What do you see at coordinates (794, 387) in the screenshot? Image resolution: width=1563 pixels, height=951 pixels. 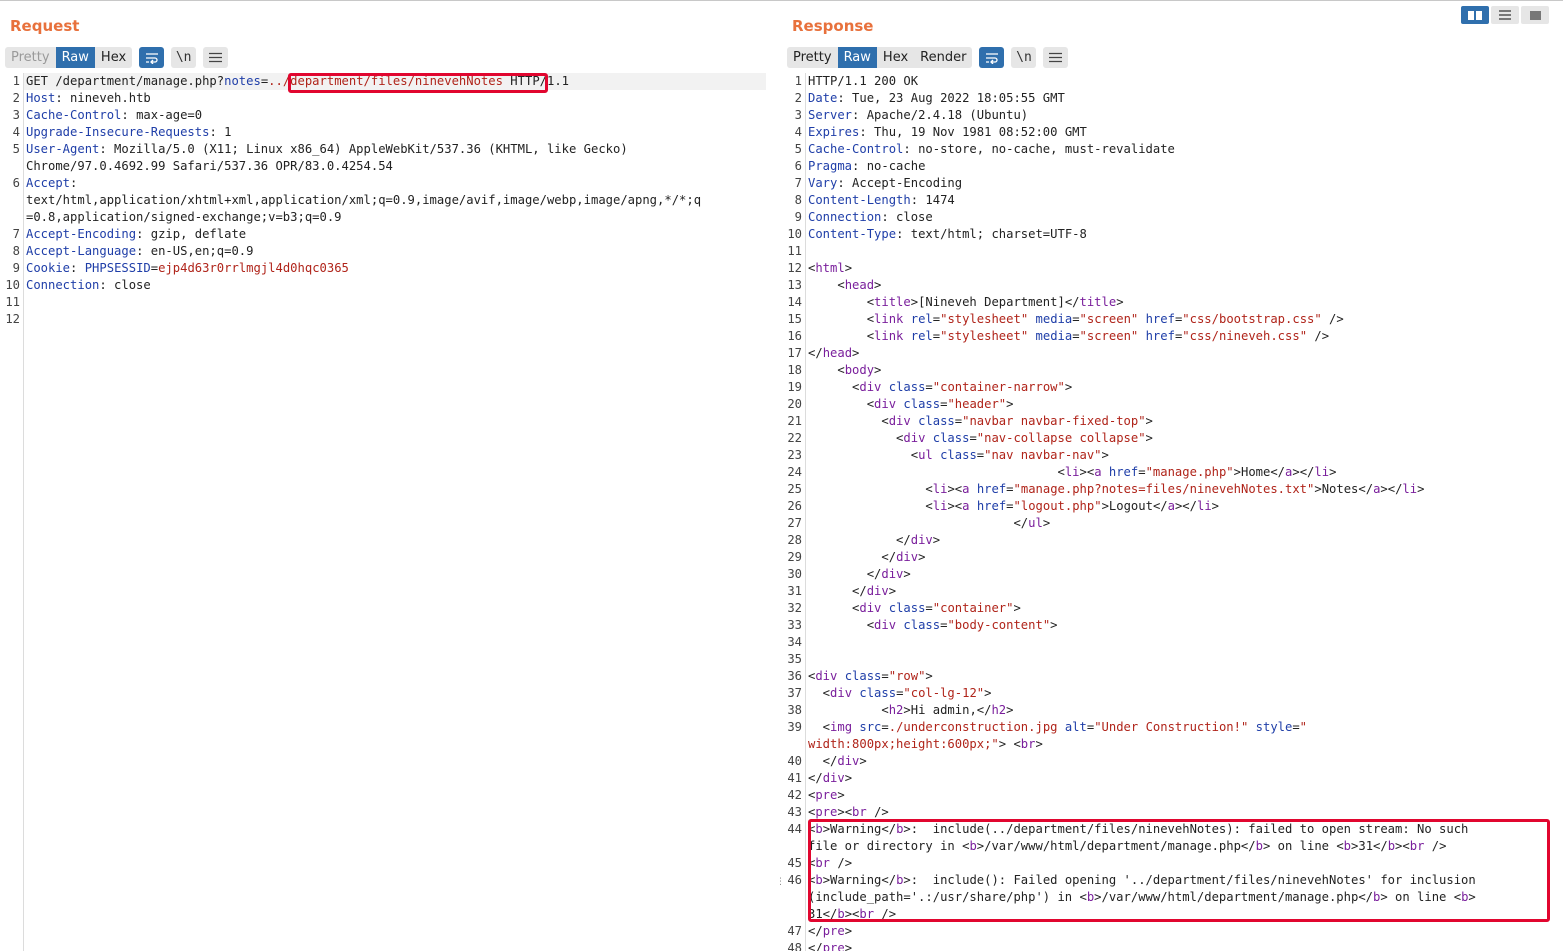 I see `line-number: 19` at bounding box center [794, 387].